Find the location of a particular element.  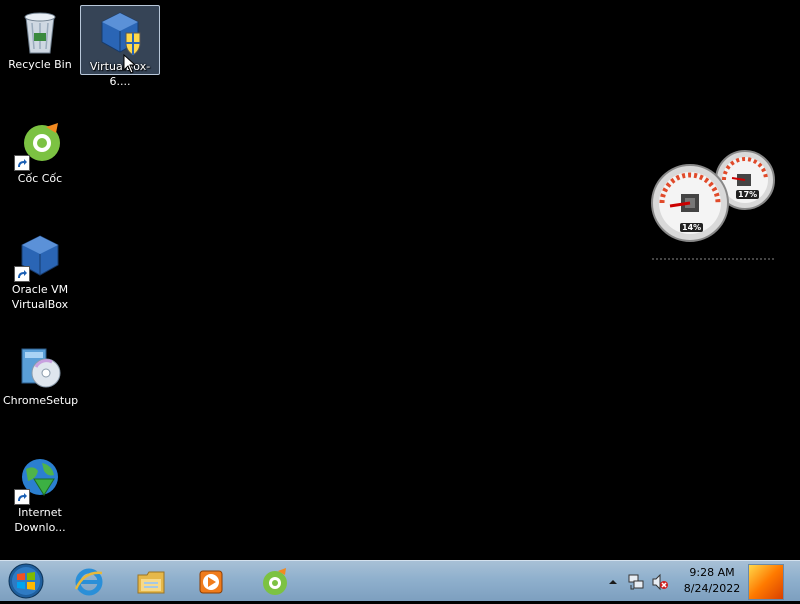

volume-tray-icon is located at coordinates (660, 582).